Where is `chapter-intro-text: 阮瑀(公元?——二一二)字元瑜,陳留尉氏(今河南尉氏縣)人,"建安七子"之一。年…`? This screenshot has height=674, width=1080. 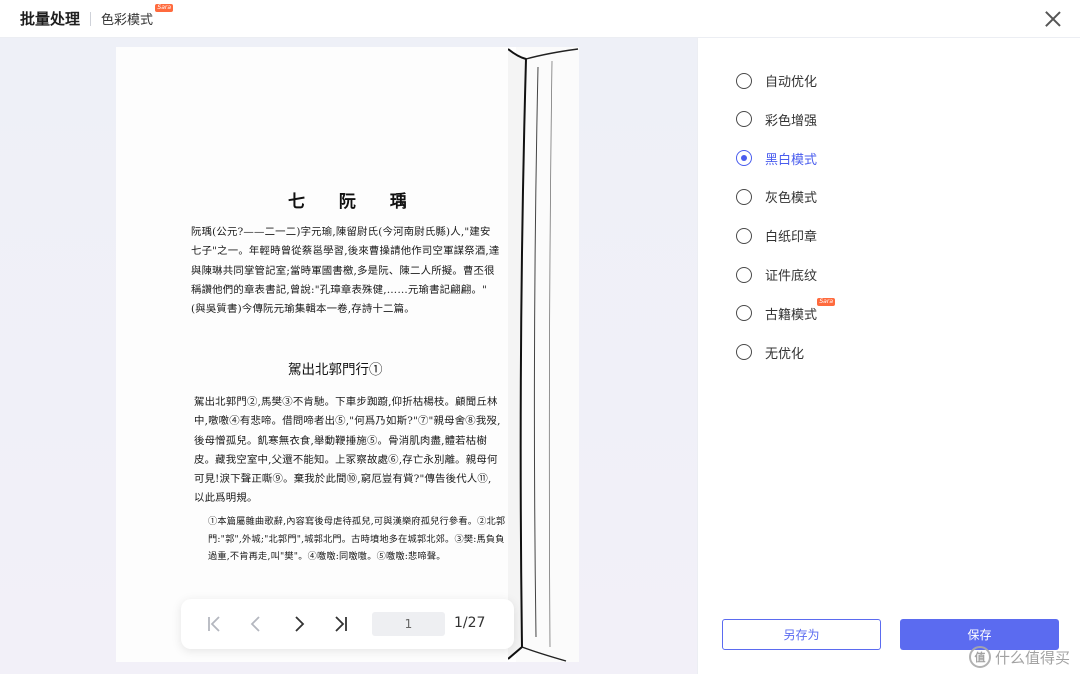
chapter-intro-text: 阮瑀(公元?——二一二)字元瑜,陳留尉氏(今河南尉氏縣)人,"建安七子"之一。年… is located at coordinates (345, 271).